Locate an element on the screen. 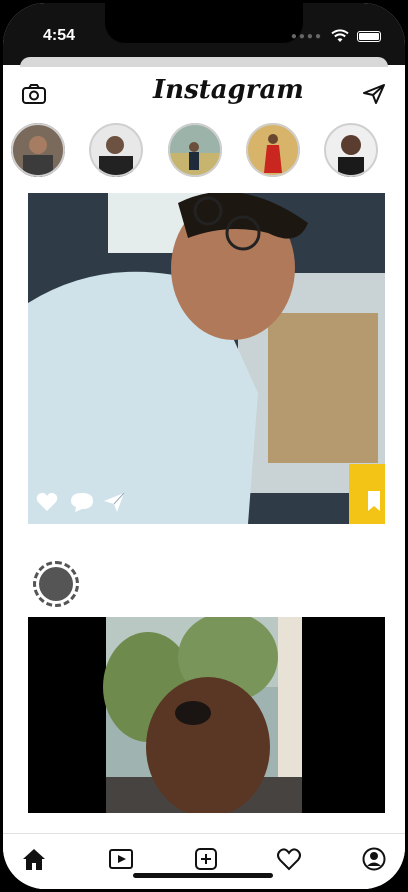 The height and width of the screenshot is (892, 408). camera-icon is located at coordinates (34, 94).